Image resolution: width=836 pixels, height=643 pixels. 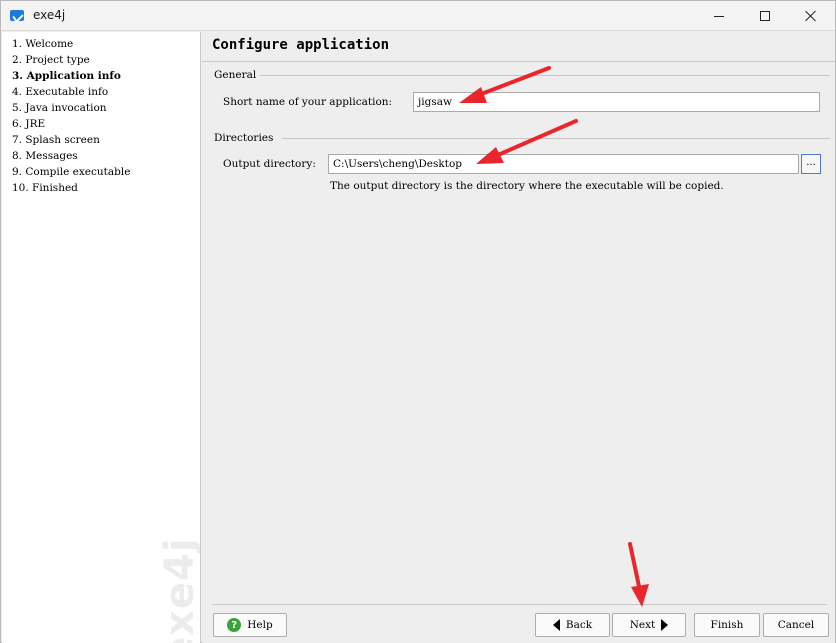 I want to click on general-group-divider, so click(x=545, y=75).